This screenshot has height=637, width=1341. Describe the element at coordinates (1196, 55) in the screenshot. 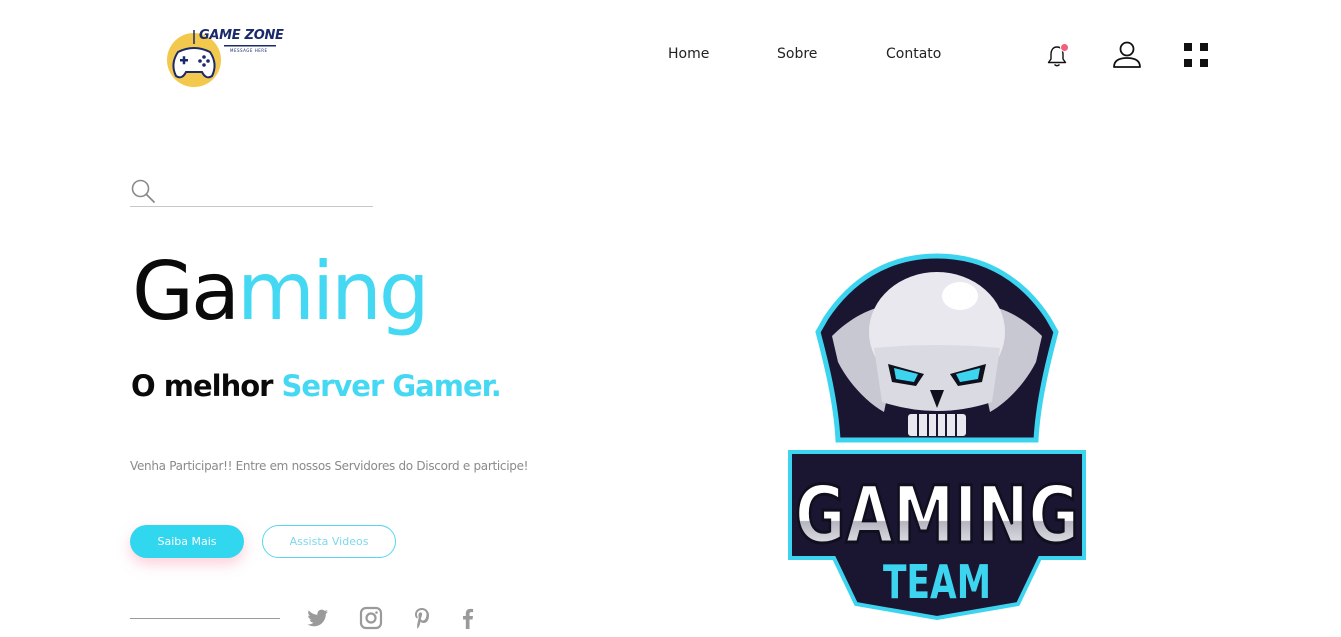

I see `menu-grid-button` at that location.